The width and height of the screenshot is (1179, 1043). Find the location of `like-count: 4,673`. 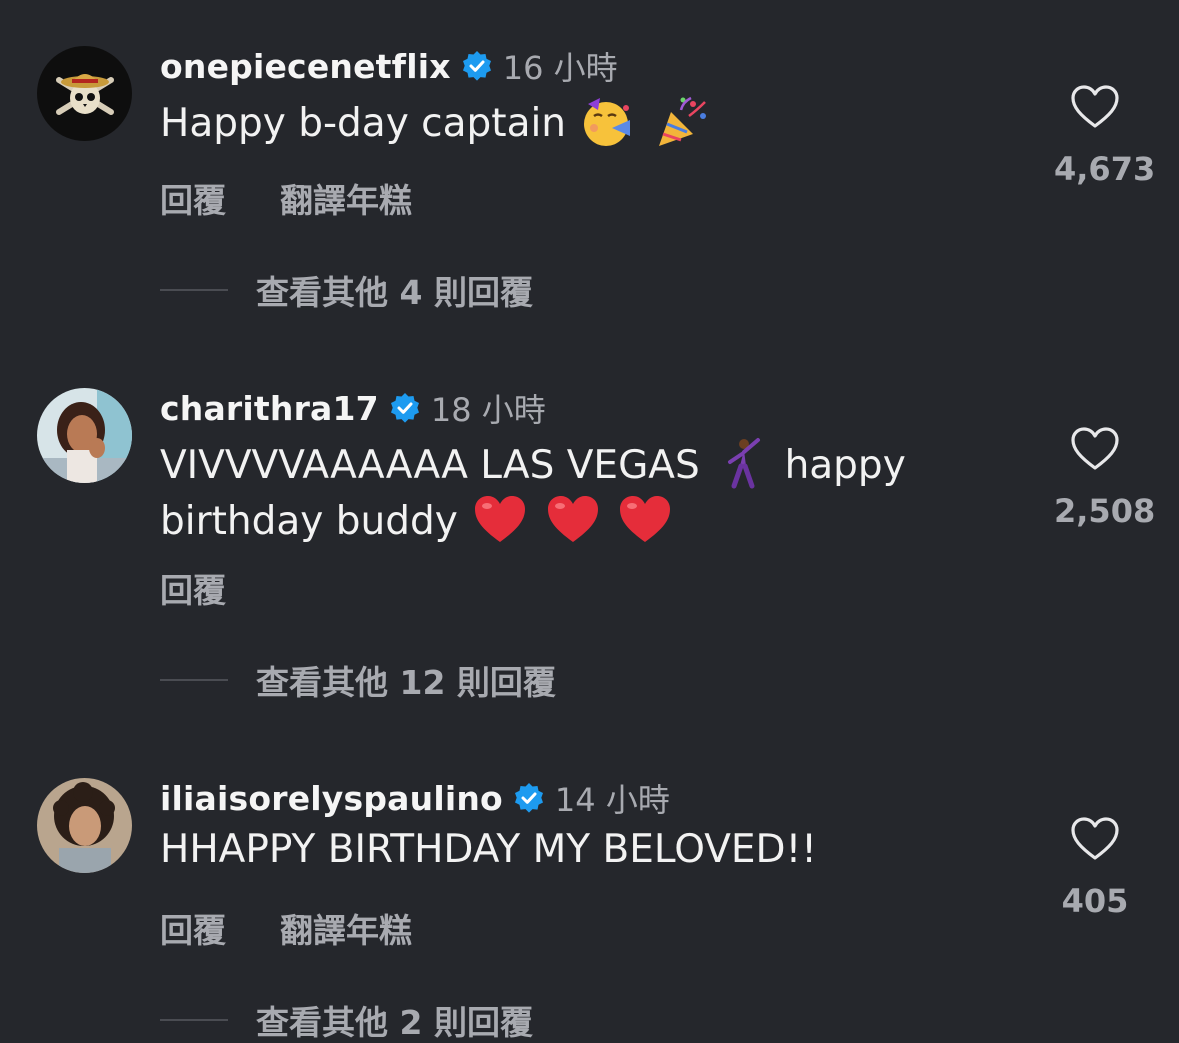

like-count: 4,673 is located at coordinates (1105, 169).